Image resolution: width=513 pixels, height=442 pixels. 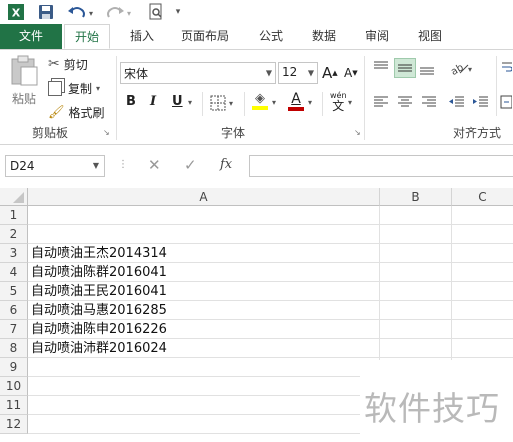 I want to click on clipboard-group-label: 剪贴板, so click(x=50, y=133).